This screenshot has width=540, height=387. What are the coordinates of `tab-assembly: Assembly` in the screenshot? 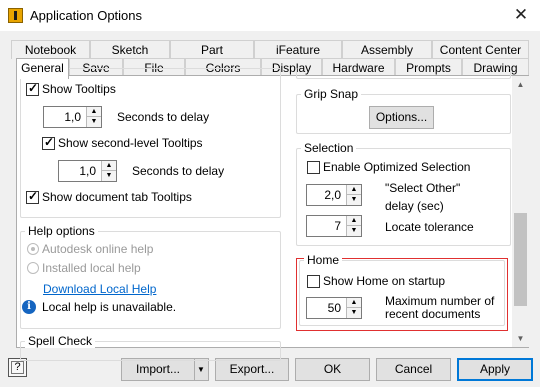 It's located at (387, 49).